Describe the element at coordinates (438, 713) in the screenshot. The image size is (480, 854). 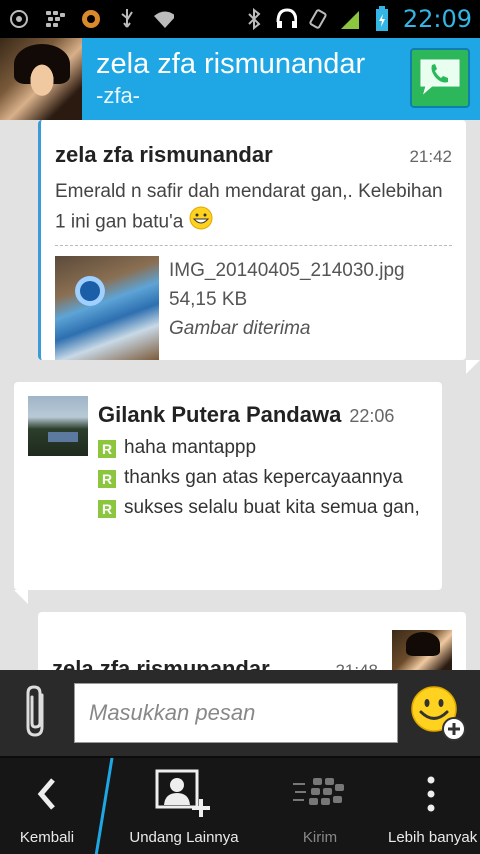
I see `emoji-button` at that location.